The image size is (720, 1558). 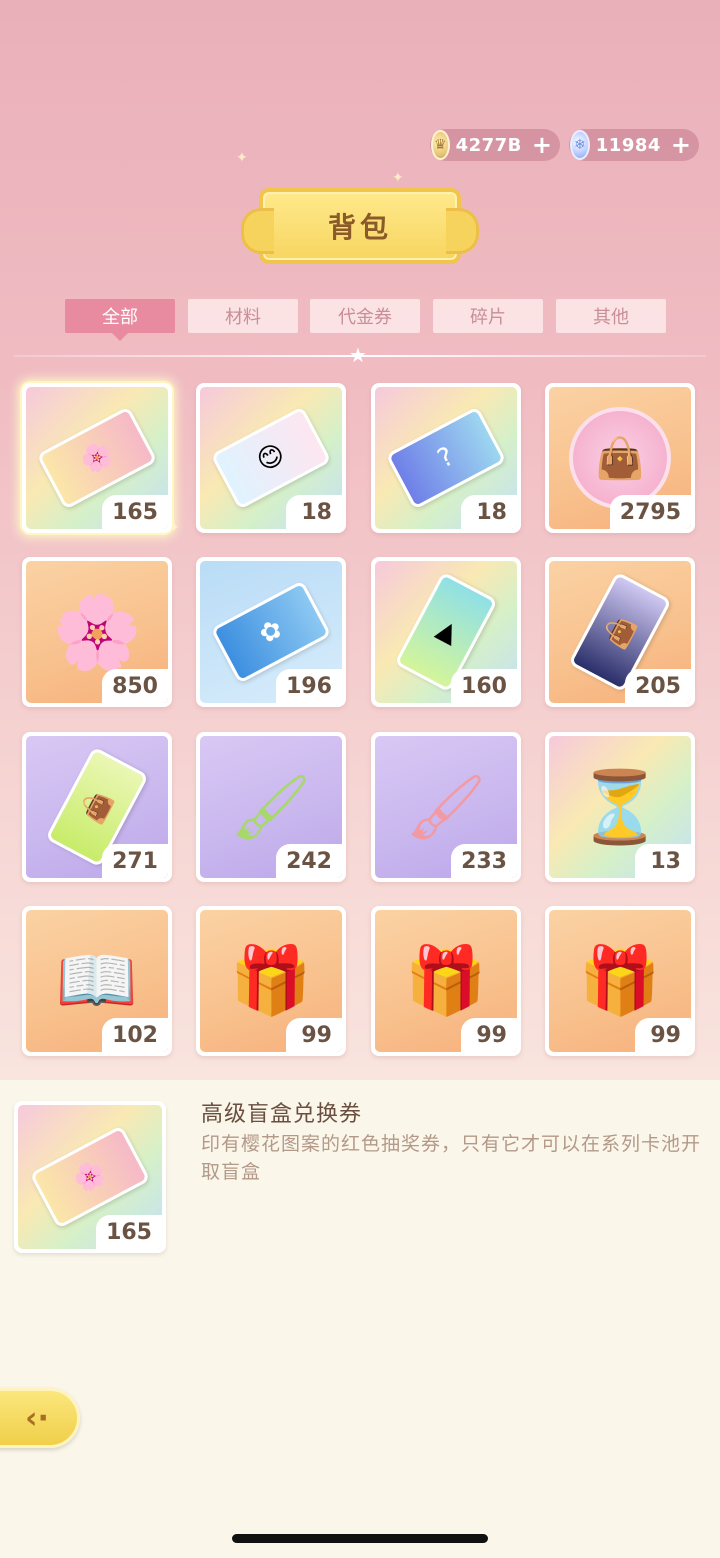 I want to click on title-banner: 背包, so click(x=360, y=226).